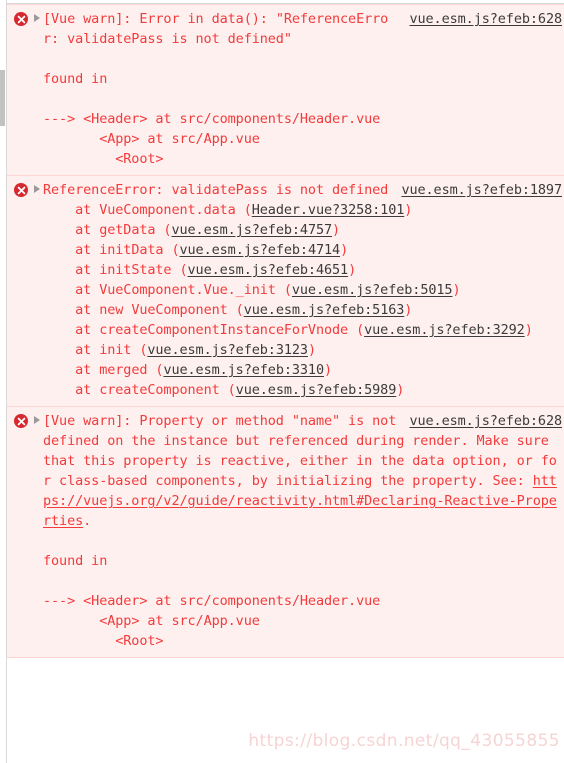 This screenshot has width=564, height=763. What do you see at coordinates (444, 330) in the screenshot?
I see `stack-frame-link: vue.esm.js?efeb:3292` at bounding box center [444, 330].